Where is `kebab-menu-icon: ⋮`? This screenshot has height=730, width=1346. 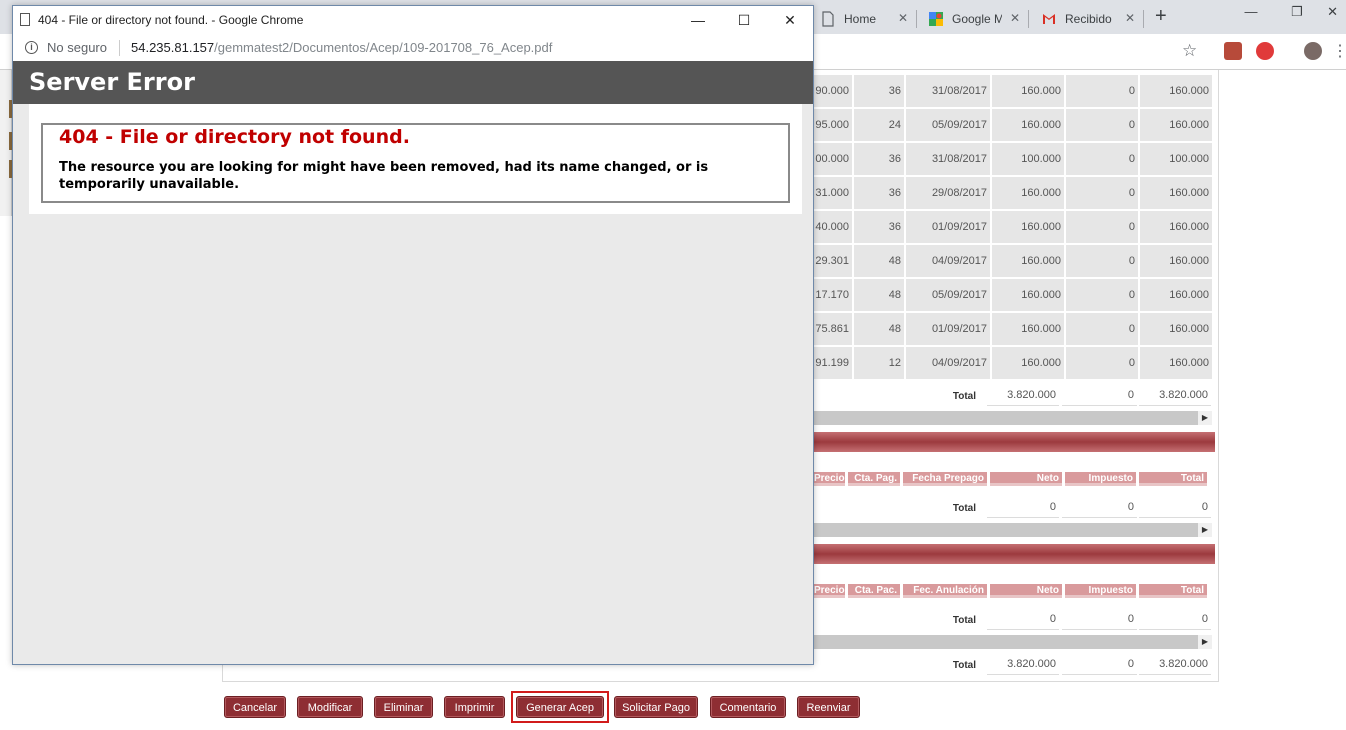 kebab-menu-icon: ⋮ is located at coordinates (1339, 51).